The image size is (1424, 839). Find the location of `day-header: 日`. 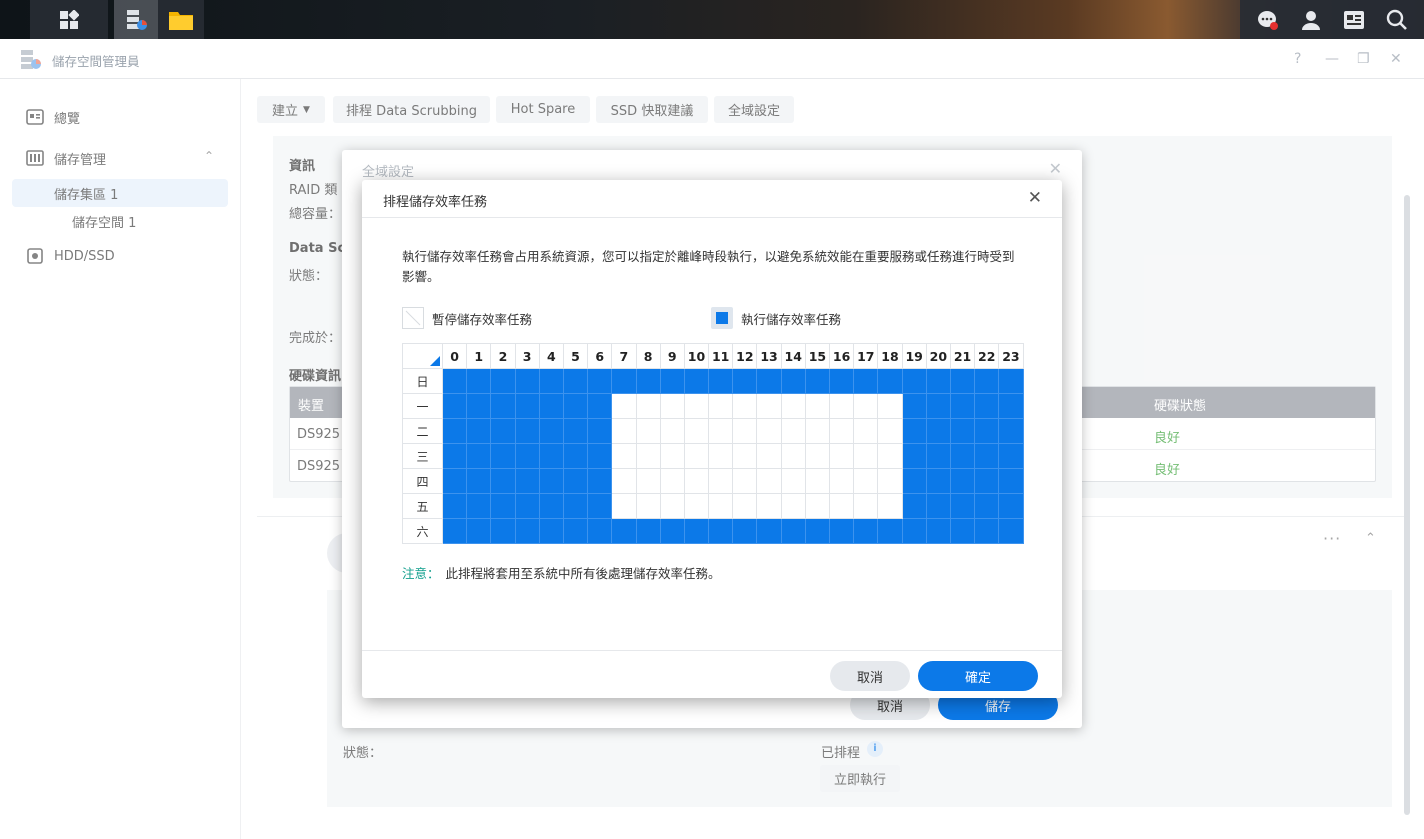

day-header: 日 is located at coordinates (422, 381).